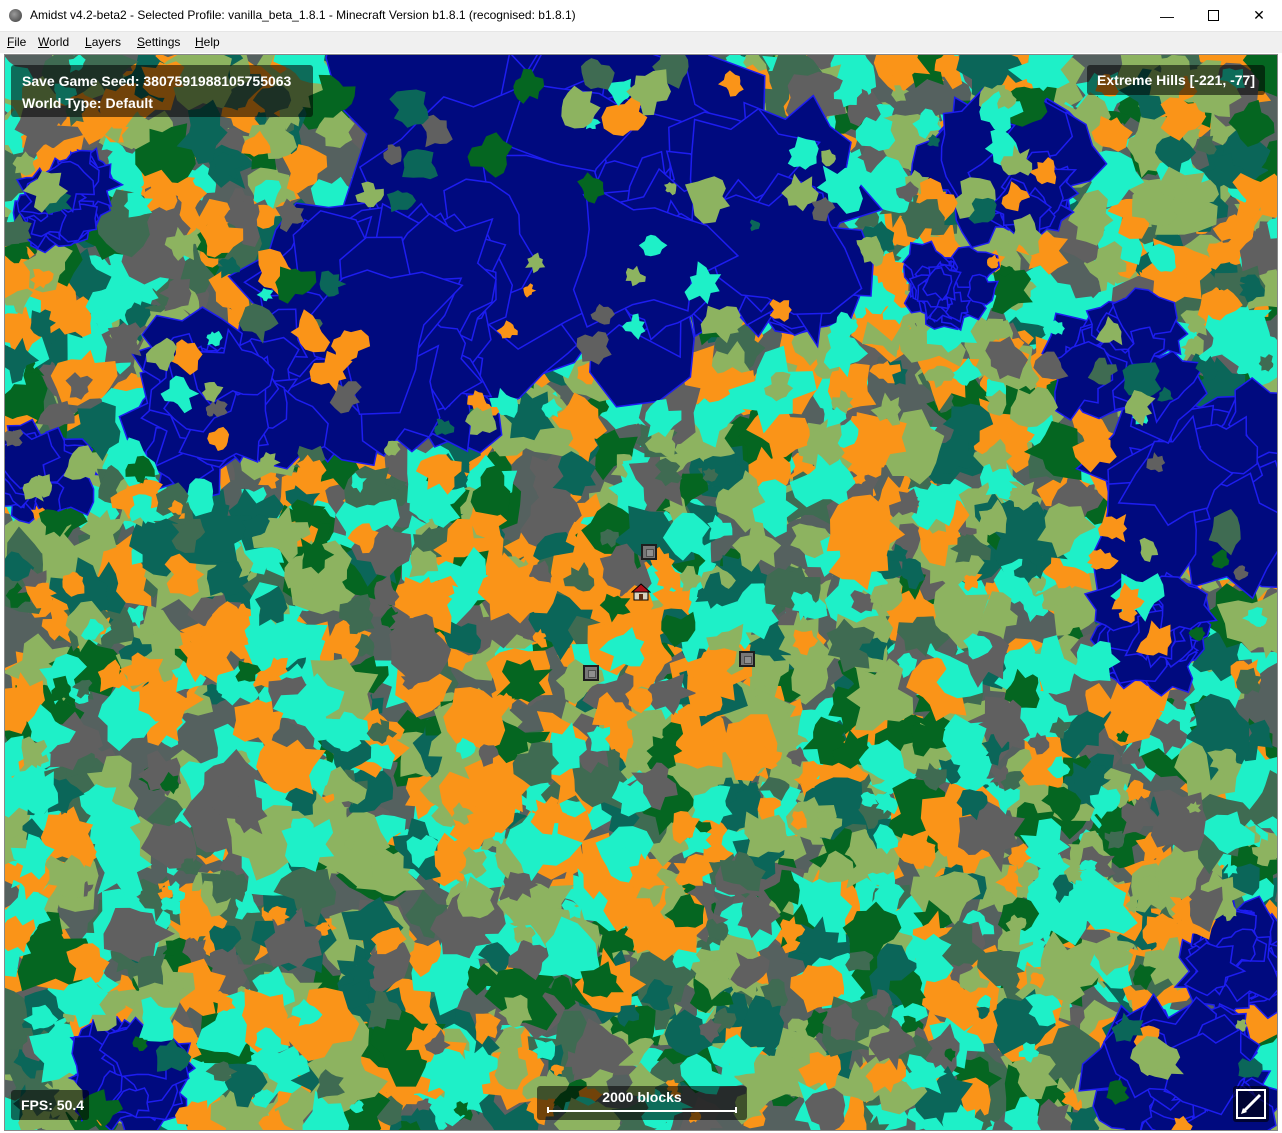 This screenshot has width=1282, height=1133. I want to click on scale-label: 2000 blocks, so click(642, 1097).